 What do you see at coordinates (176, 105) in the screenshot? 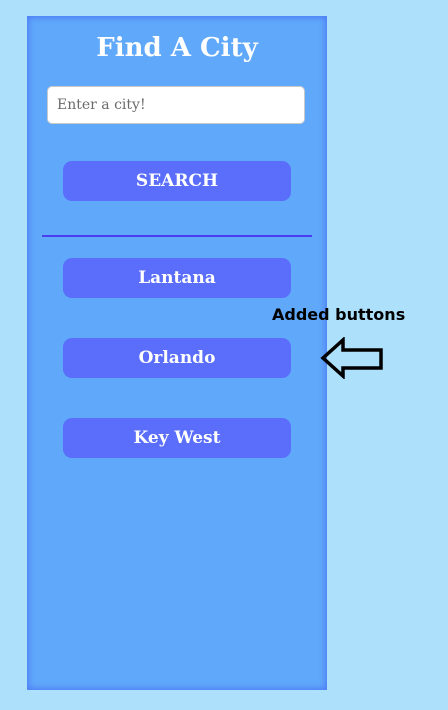
I see `city-search-input` at bounding box center [176, 105].